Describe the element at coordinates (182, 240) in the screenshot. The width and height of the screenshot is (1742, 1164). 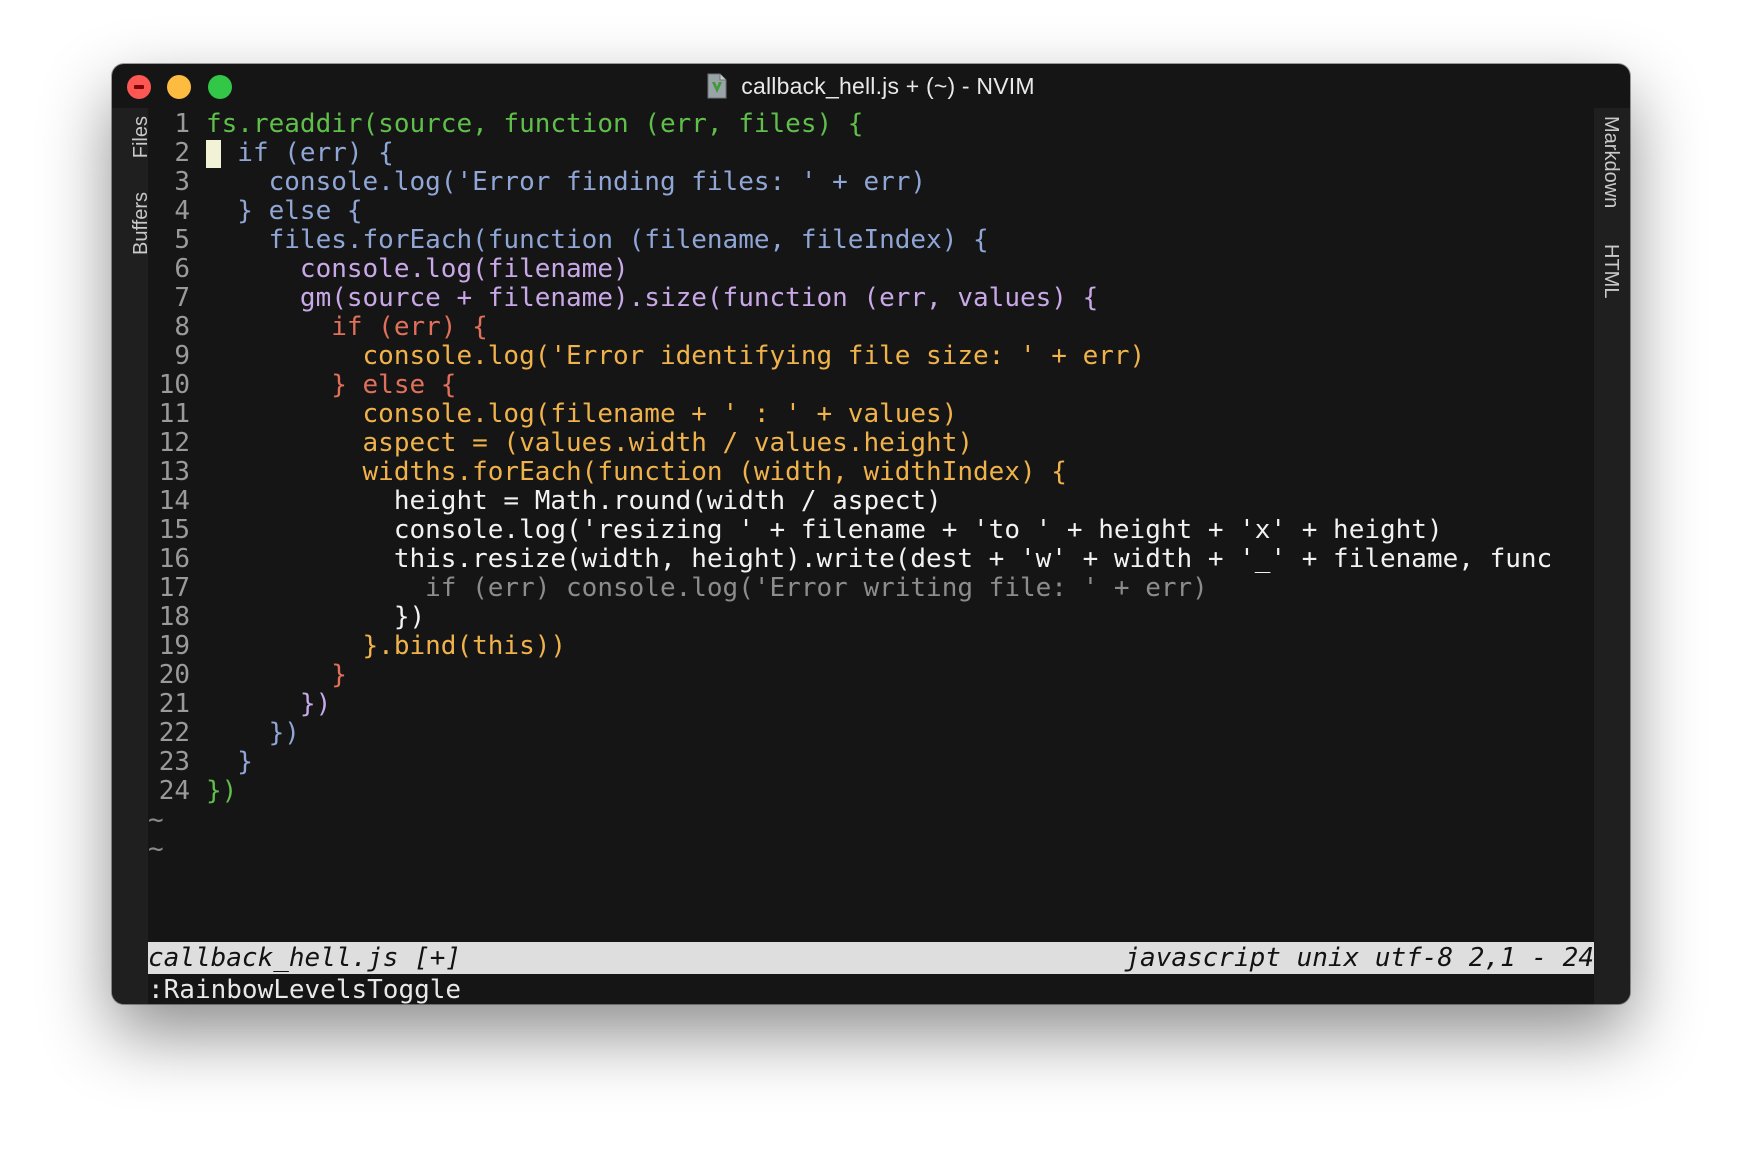
I see `line-number: 5` at that location.